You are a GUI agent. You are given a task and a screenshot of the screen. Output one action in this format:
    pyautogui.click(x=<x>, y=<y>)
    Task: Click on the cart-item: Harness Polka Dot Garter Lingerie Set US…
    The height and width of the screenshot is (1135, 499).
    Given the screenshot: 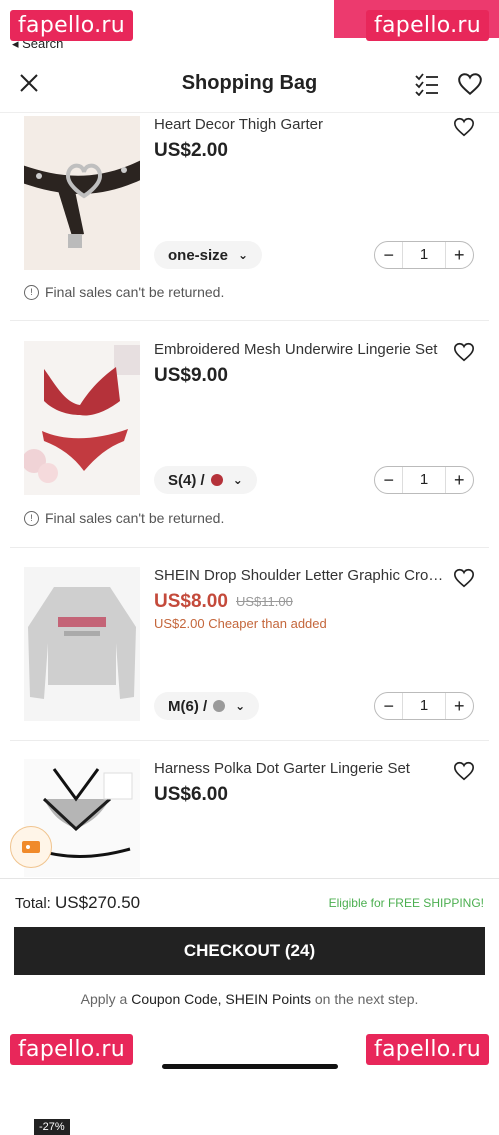 What is the action you would take?
    pyautogui.click(x=249, y=809)
    